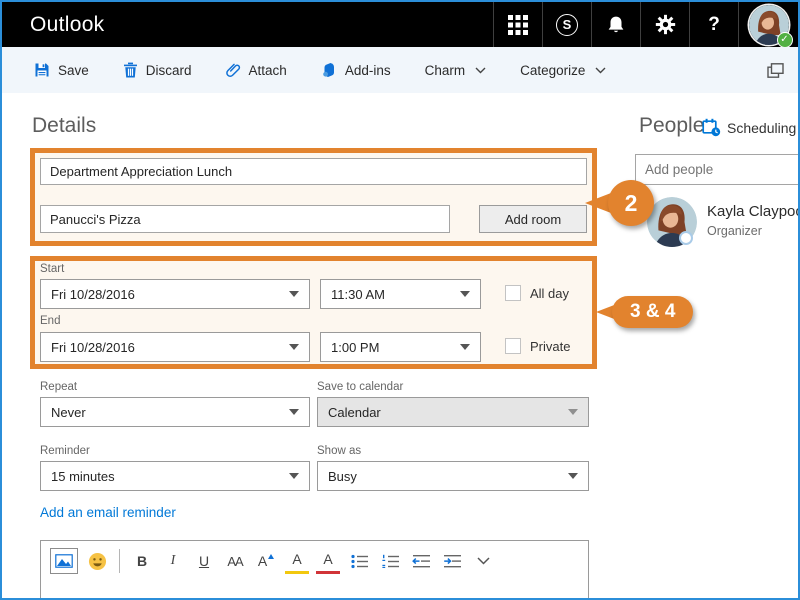 This screenshot has width=800, height=600. What do you see at coordinates (716, 169) in the screenshot?
I see `add-people-input` at bounding box center [716, 169].